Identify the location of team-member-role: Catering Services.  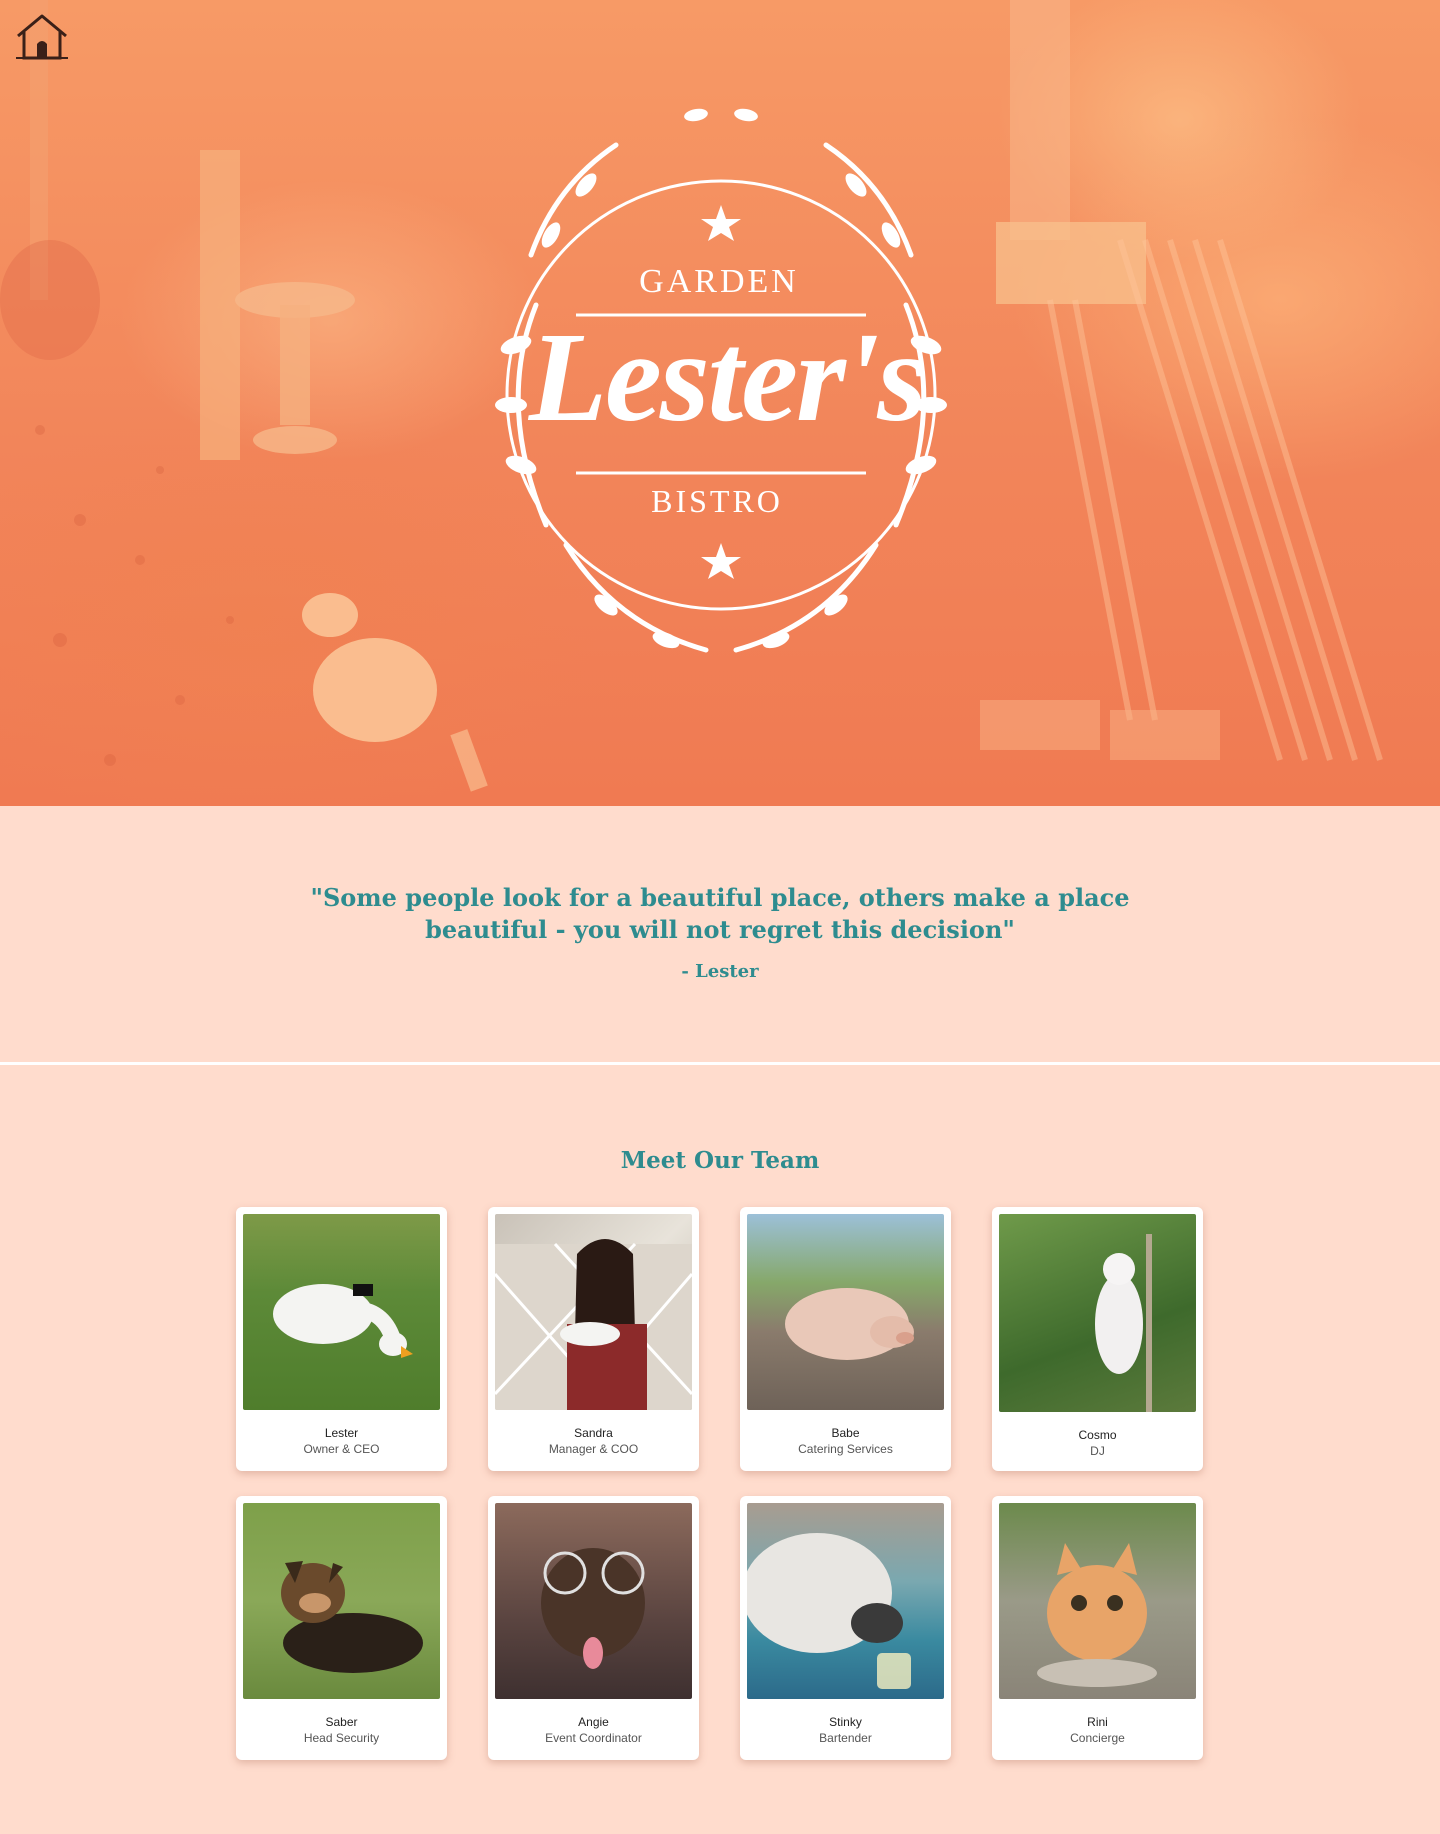
(845, 1449).